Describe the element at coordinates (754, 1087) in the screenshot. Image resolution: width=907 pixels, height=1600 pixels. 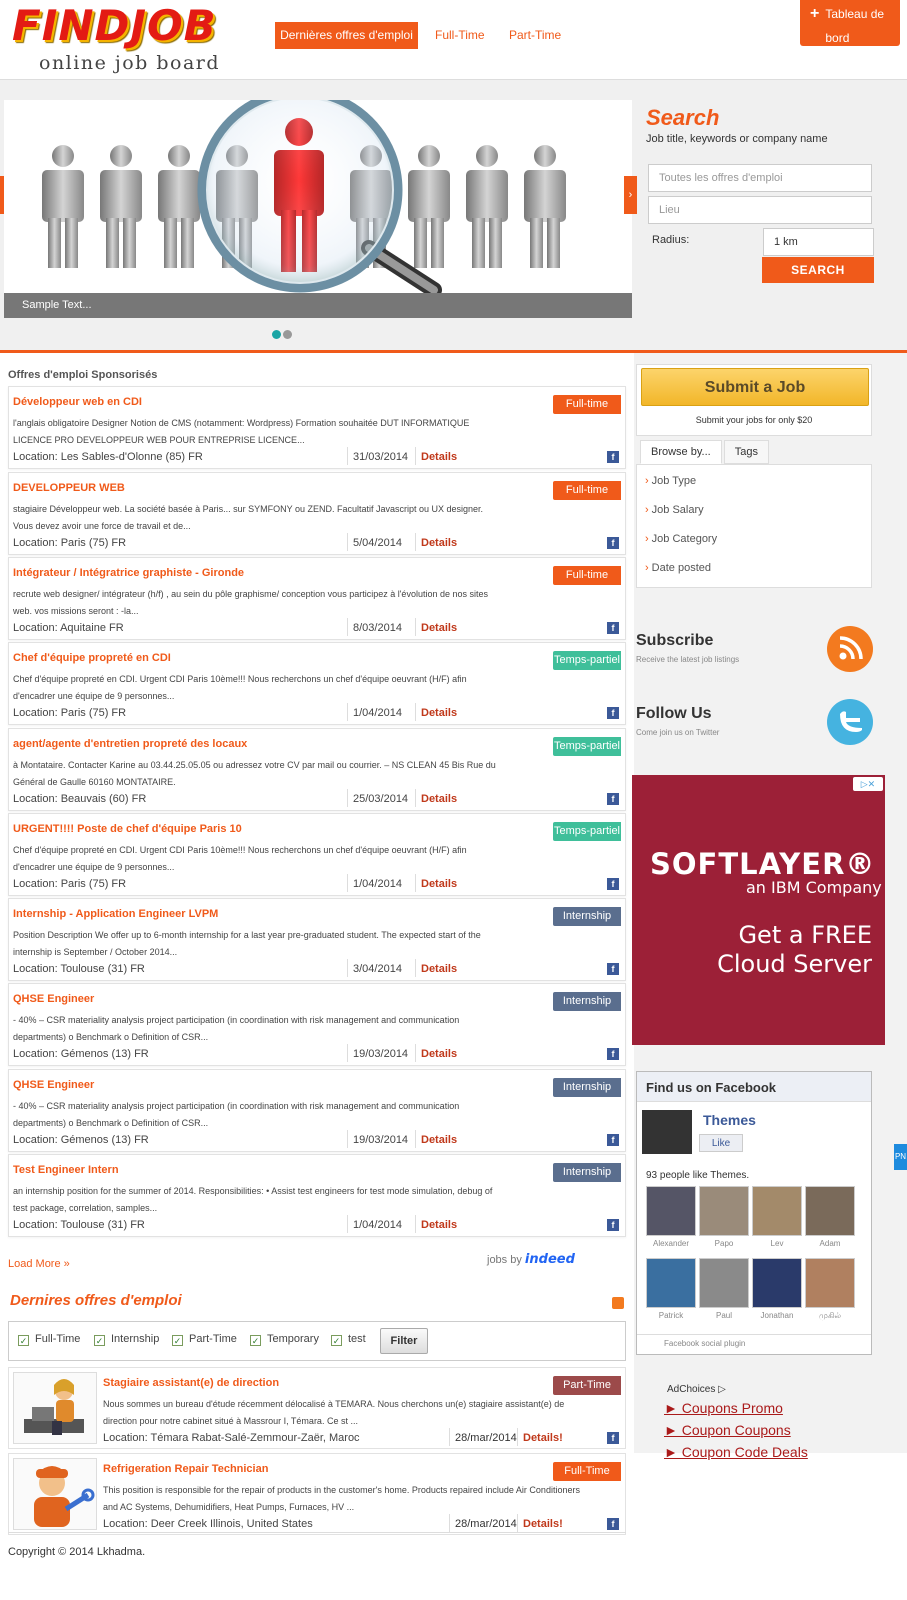
I see `facebook-widget-title: Find us on Facebook` at that location.